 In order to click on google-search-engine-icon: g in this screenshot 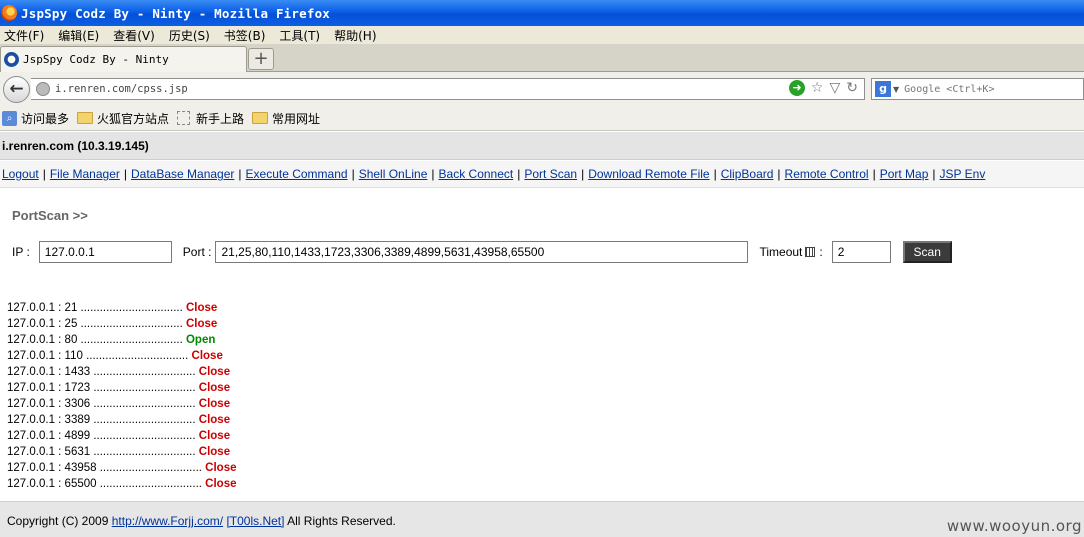, I will do `click(883, 89)`.